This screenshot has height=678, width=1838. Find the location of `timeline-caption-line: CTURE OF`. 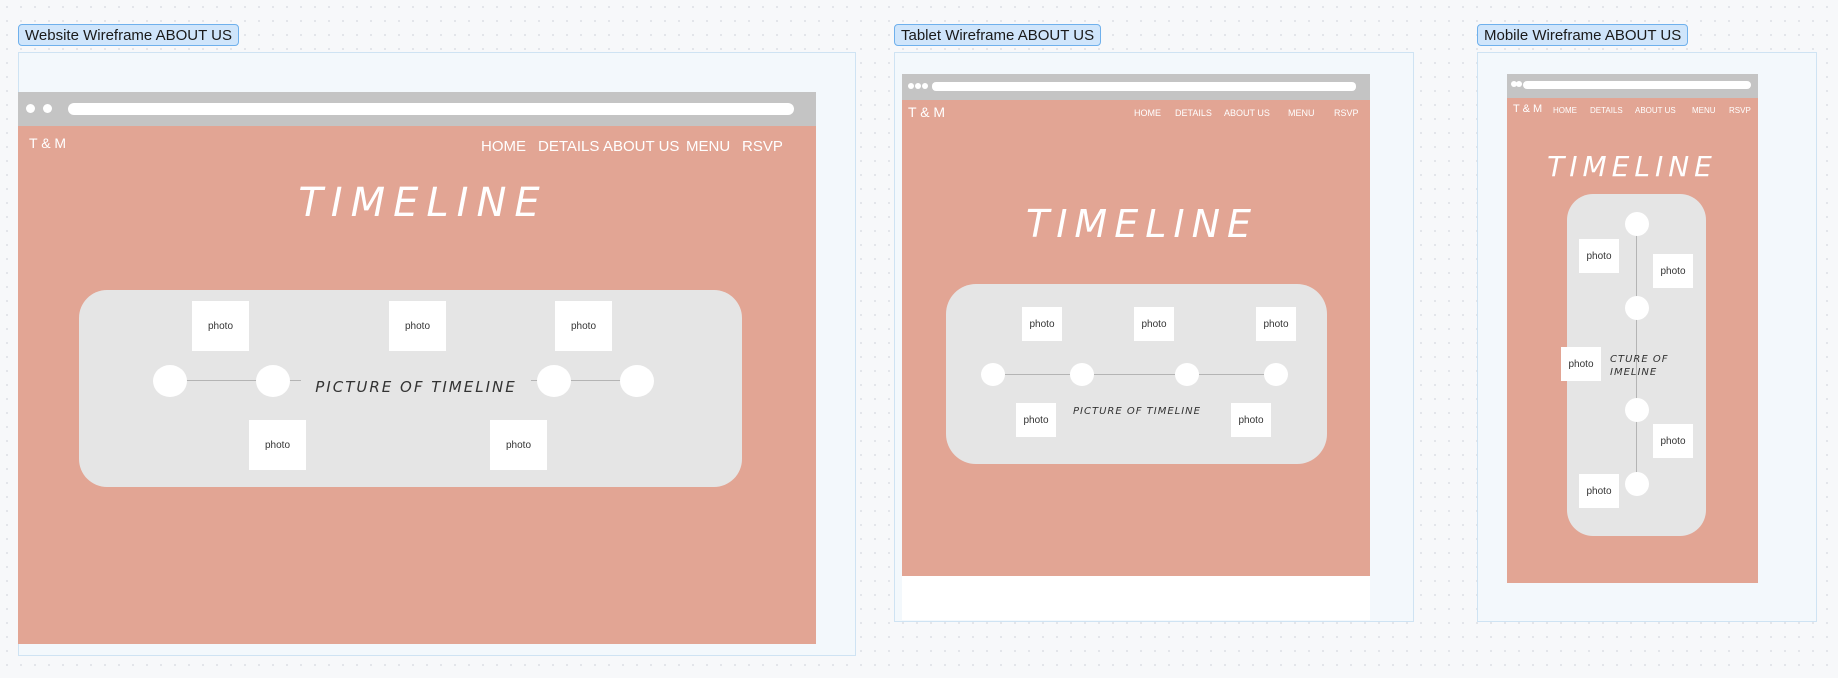

timeline-caption-line: CTURE OF is located at coordinates (1639, 359).